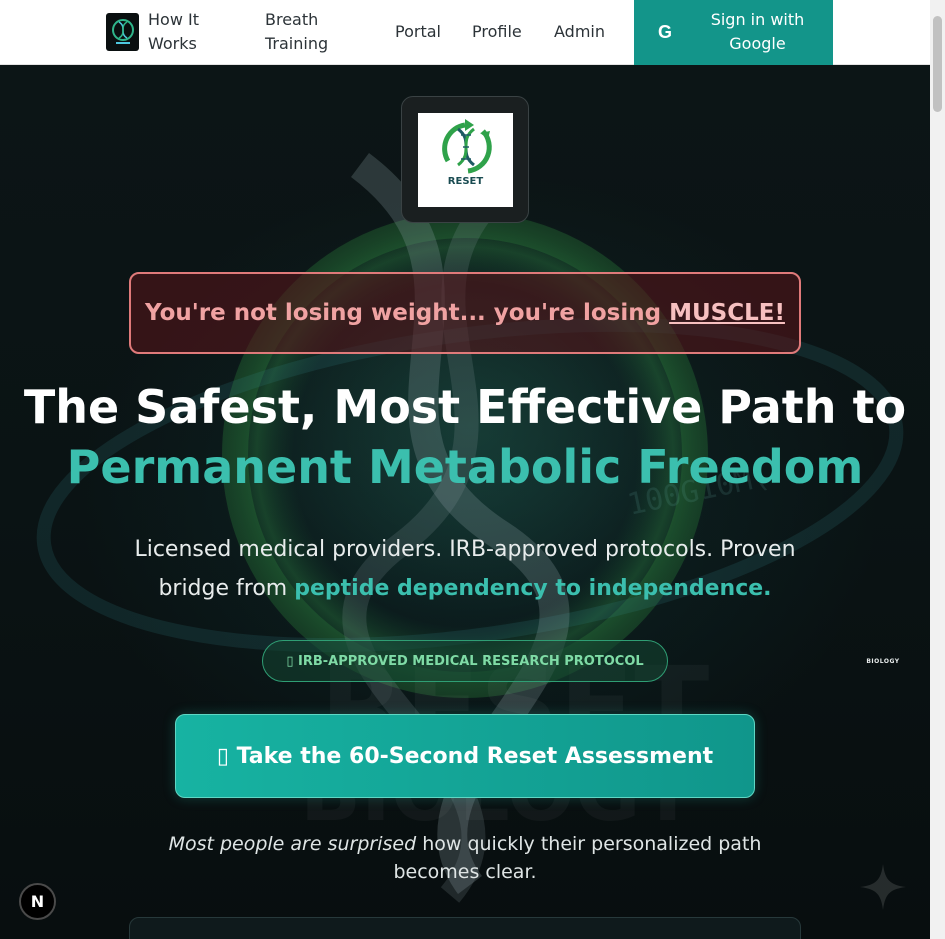 Image resolution: width=945 pixels, height=939 pixels. Describe the element at coordinates (467, 146) in the screenshot. I see `dna-cycle-icon` at that location.